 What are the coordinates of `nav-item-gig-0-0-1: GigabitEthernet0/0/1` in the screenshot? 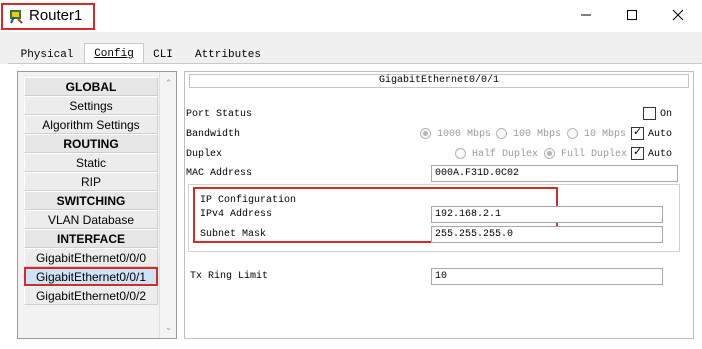 It's located at (91, 276).